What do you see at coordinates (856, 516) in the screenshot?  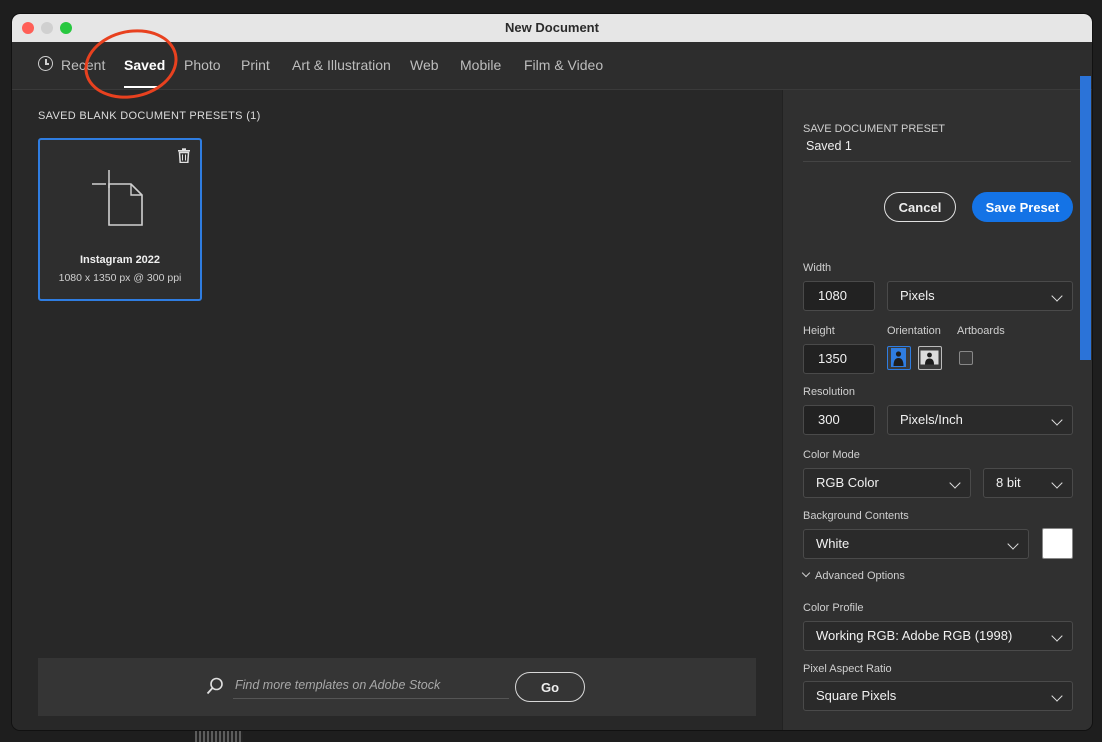 I see `background-contents-label: Background Contents` at bounding box center [856, 516].